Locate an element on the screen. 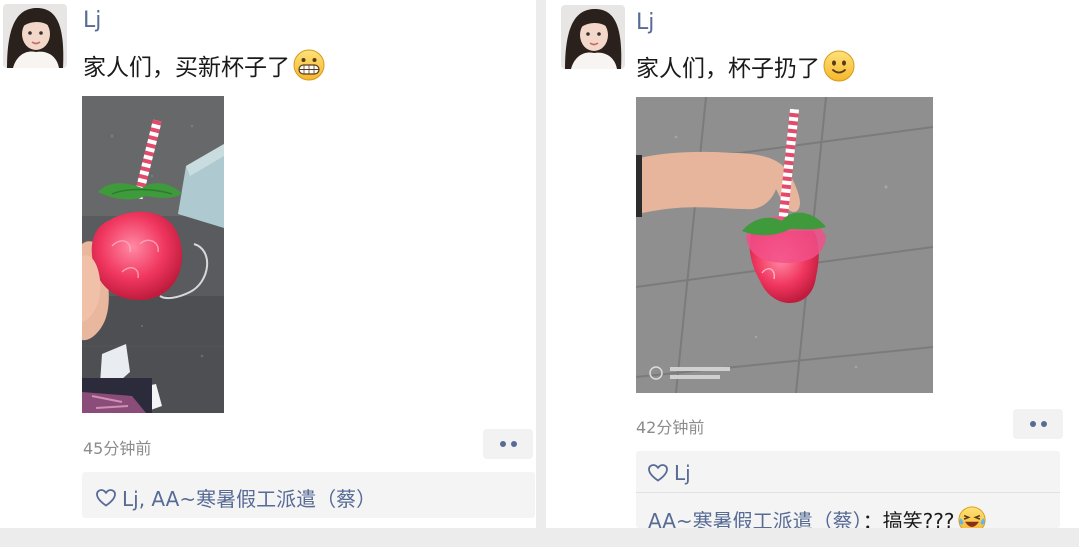  post-time: 45分钟前 is located at coordinates (117, 448).